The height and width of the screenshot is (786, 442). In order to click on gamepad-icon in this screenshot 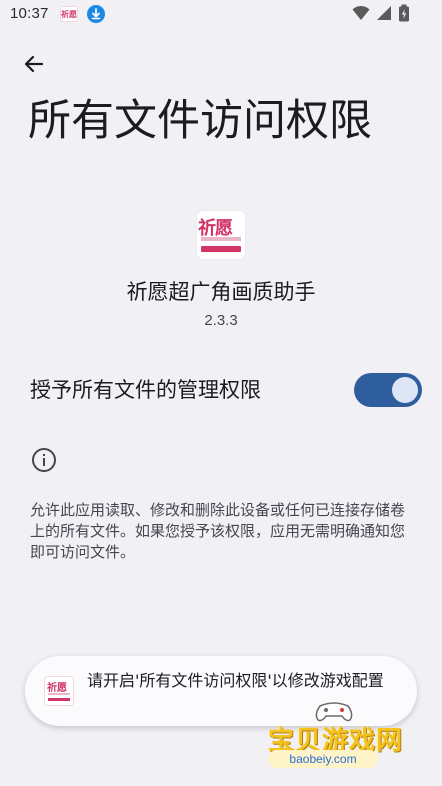, I will do `click(334, 712)`.